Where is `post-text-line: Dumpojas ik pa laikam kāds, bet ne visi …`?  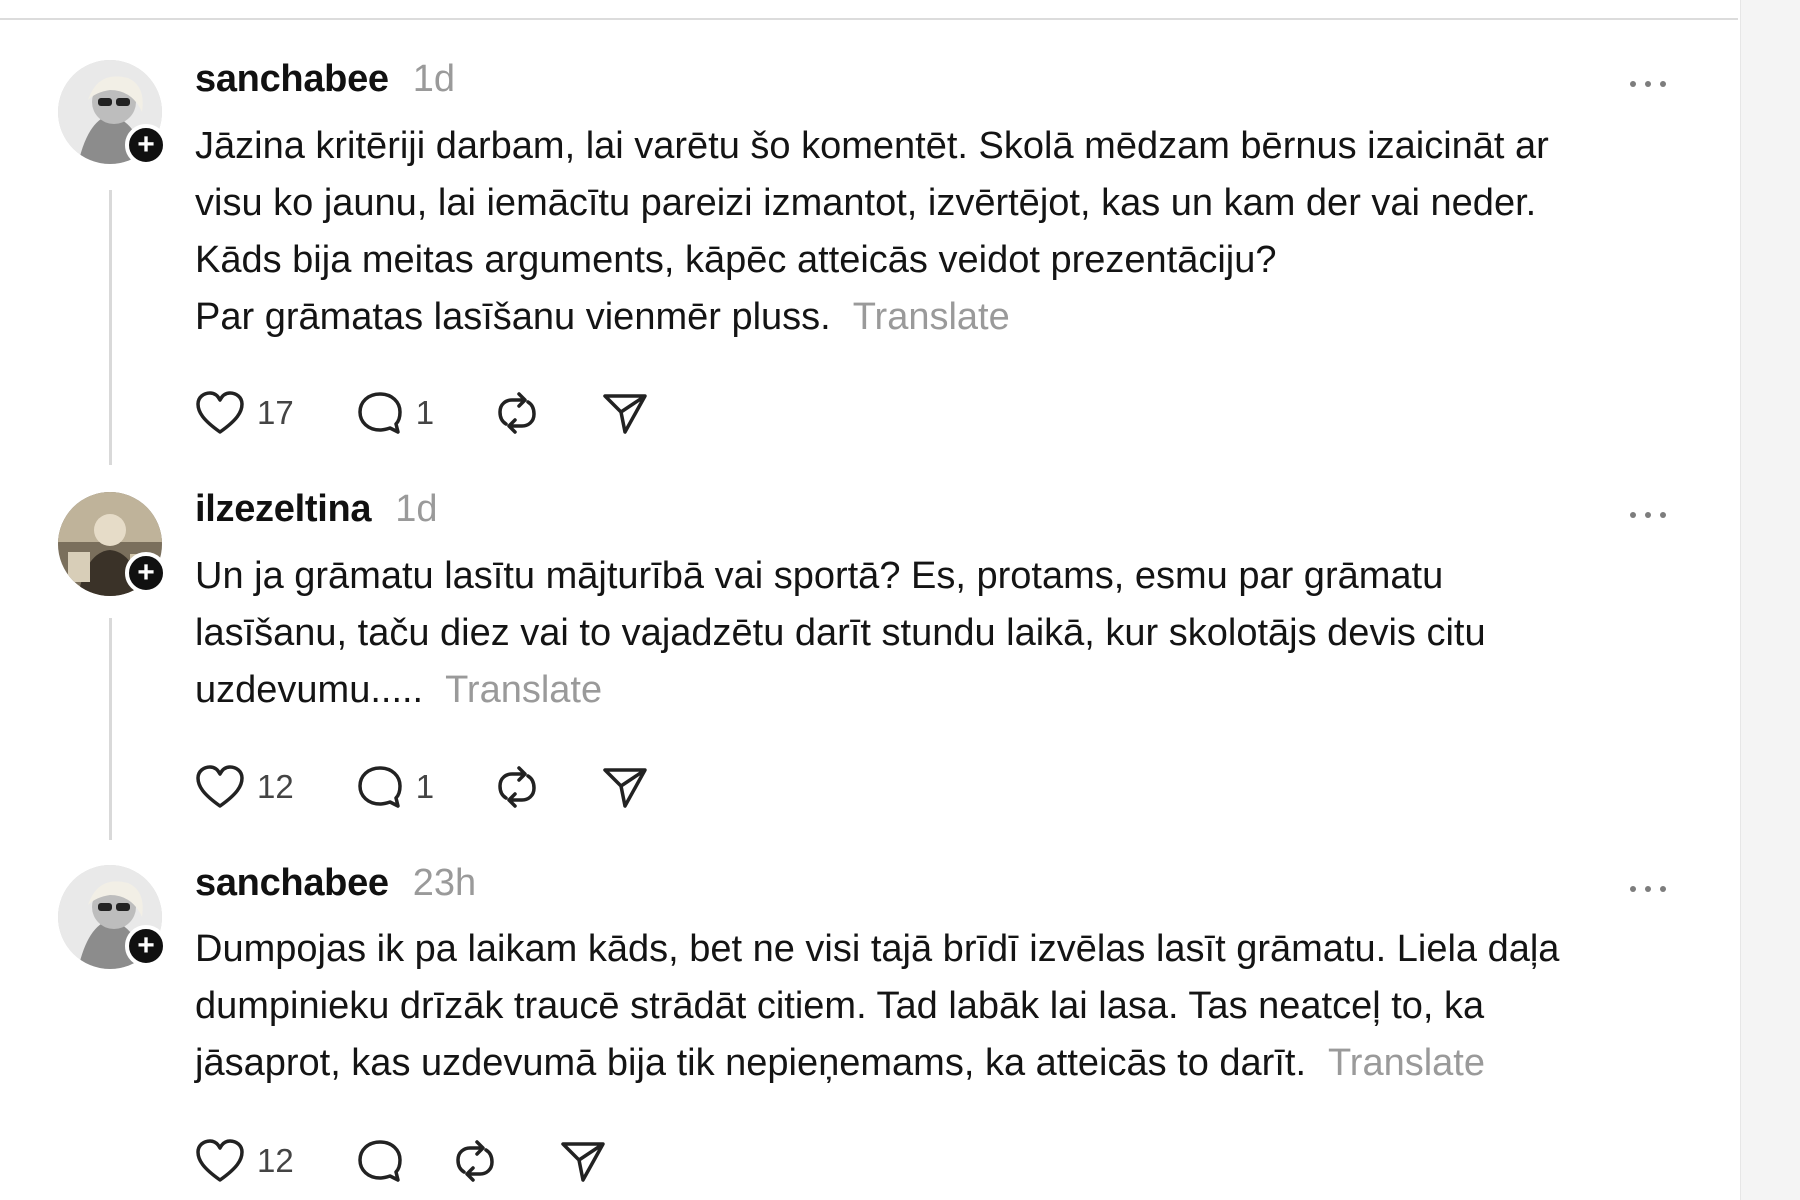 post-text-line: Dumpojas ik pa laikam kāds, bet ne visi … is located at coordinates (877, 949).